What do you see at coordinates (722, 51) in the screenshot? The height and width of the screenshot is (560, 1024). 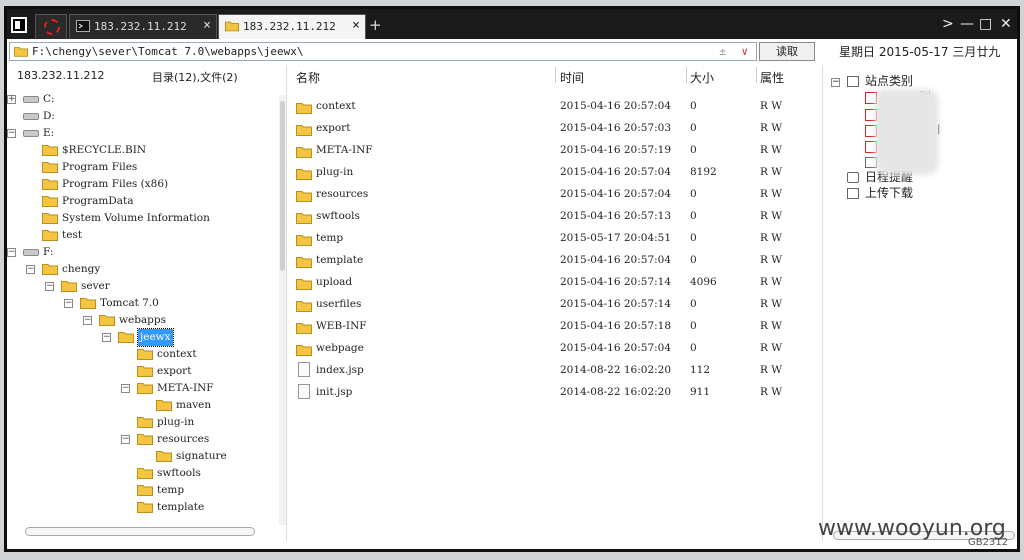 I see `plus-minus-icon: ±` at bounding box center [722, 51].